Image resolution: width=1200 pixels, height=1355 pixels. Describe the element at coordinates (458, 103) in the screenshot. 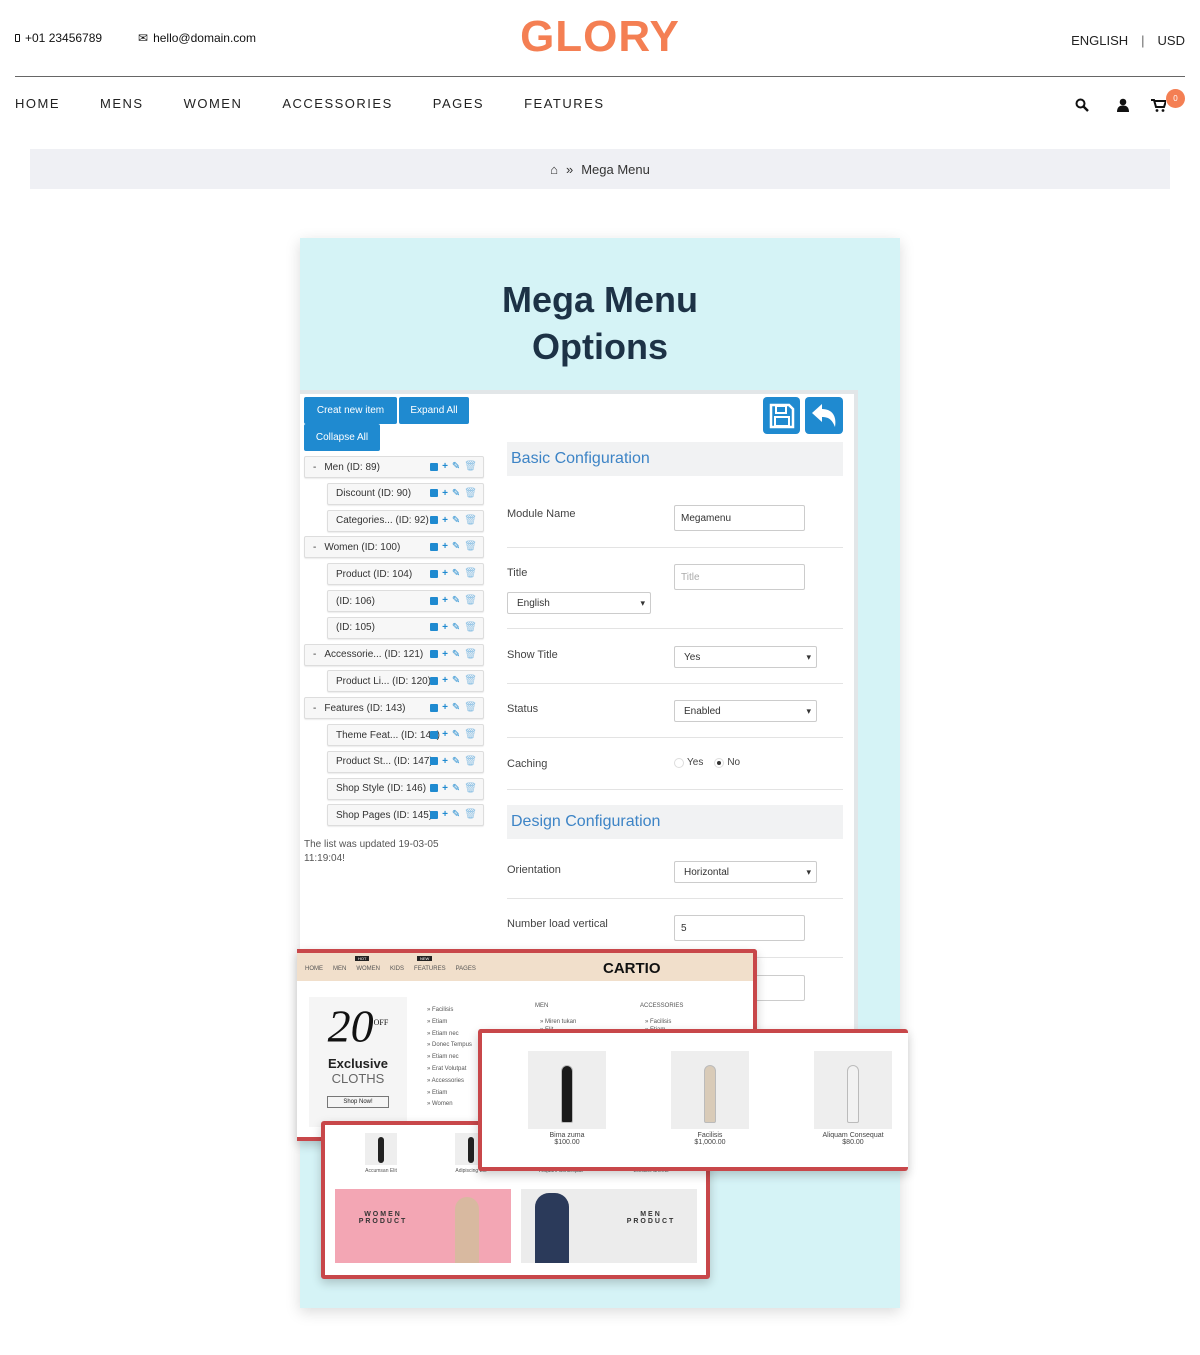

I see `nav-pages: PAGES` at that location.